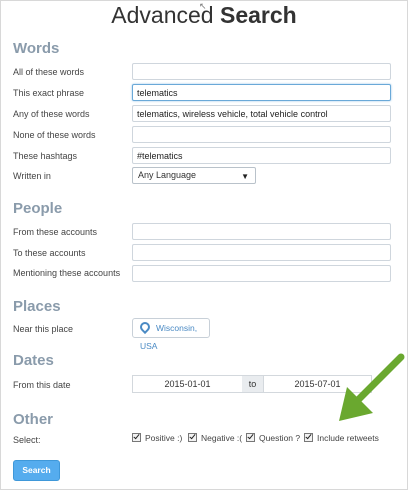 Image resolution: width=408 pixels, height=490 pixels. I want to click on checkbox-include-retweets-label: Include retweets, so click(348, 438).